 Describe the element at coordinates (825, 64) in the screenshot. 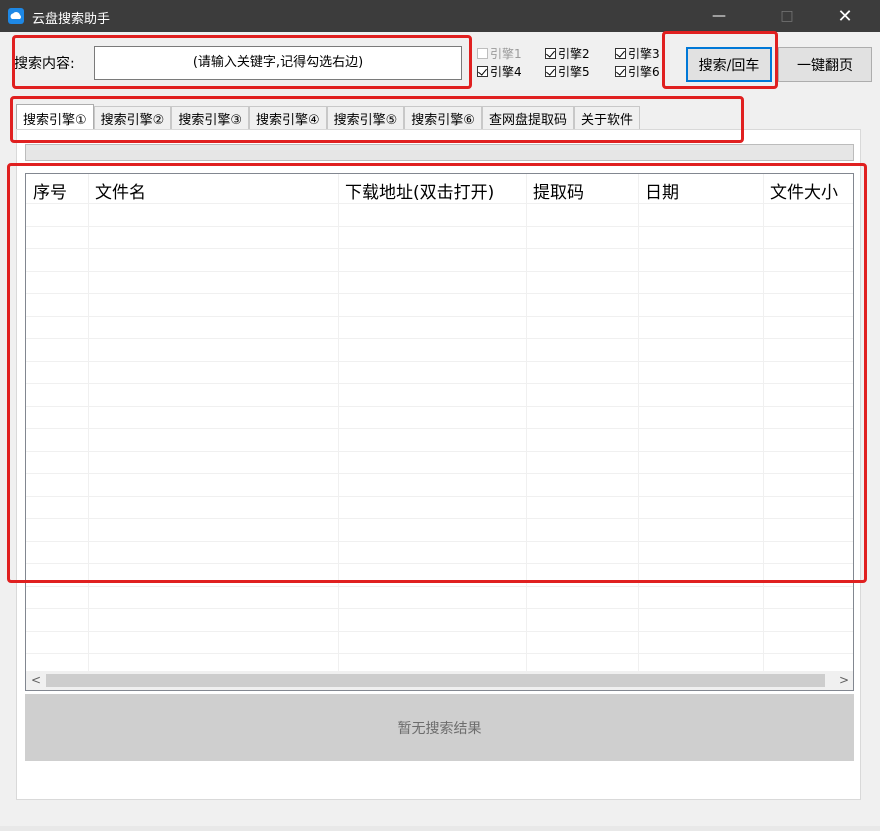

I see `next-page-button: 一键翻页` at that location.